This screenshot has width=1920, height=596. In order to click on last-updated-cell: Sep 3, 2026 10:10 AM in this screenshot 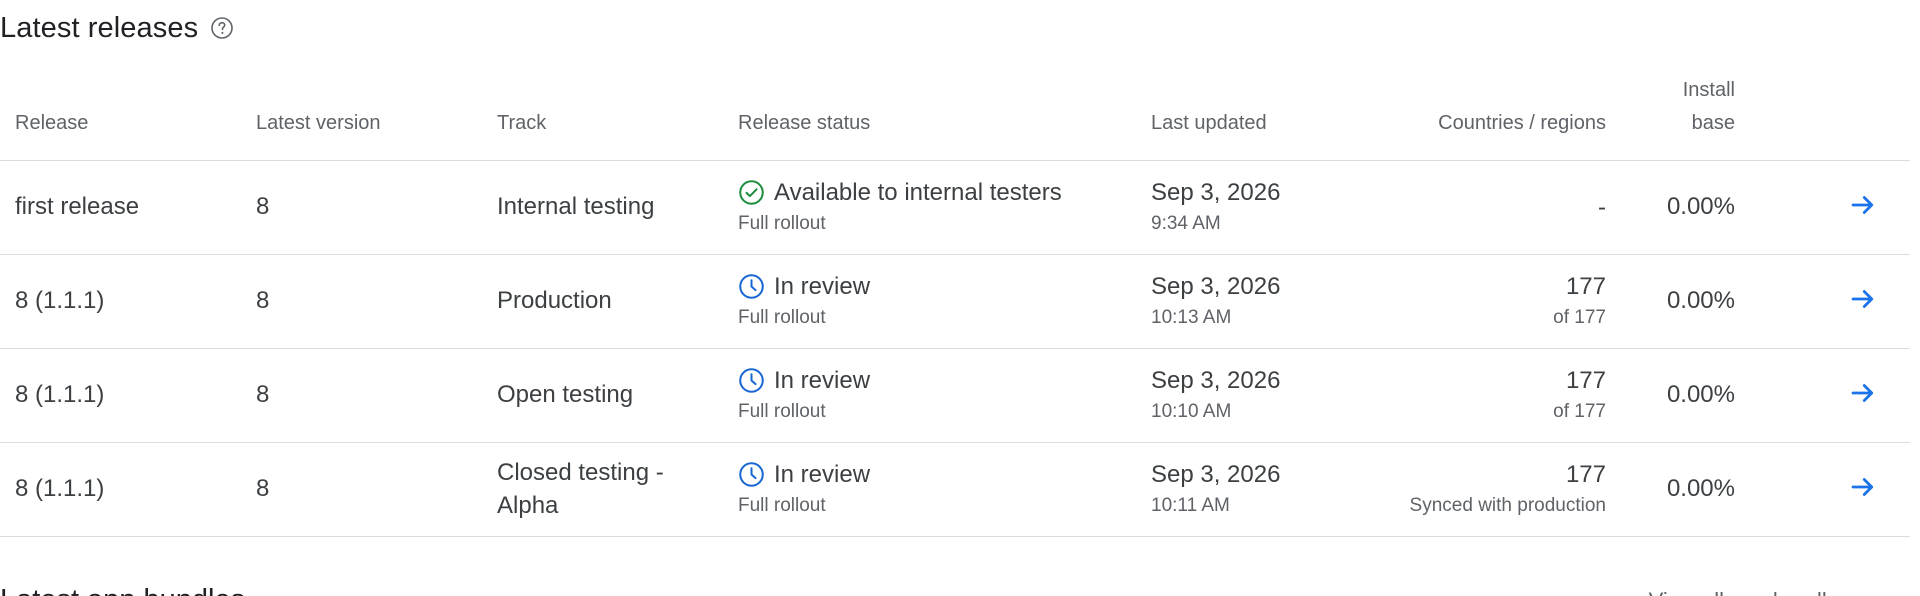, I will do `click(1251, 395)`.